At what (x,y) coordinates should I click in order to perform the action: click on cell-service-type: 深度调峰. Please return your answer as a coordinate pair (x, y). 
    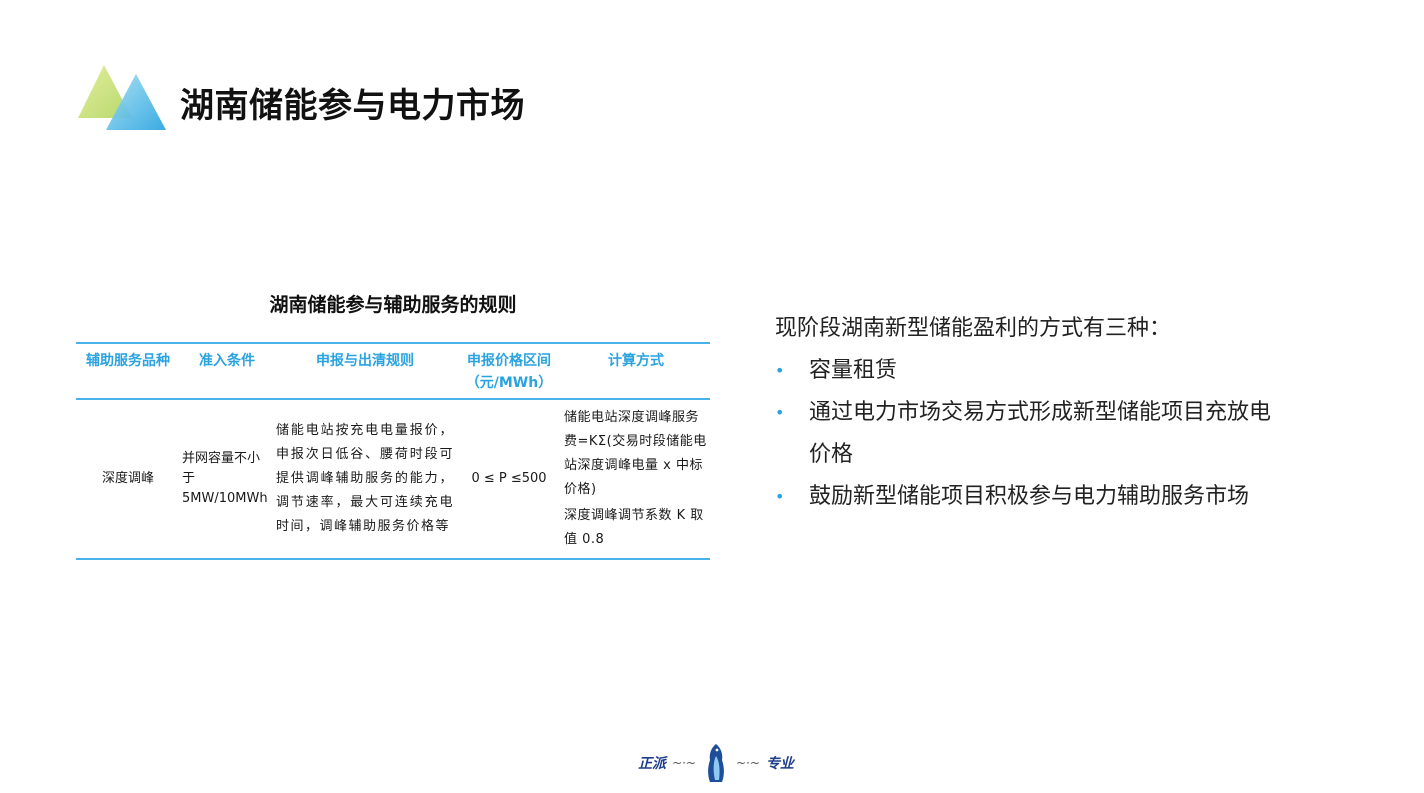
    Looking at the image, I should click on (128, 479).